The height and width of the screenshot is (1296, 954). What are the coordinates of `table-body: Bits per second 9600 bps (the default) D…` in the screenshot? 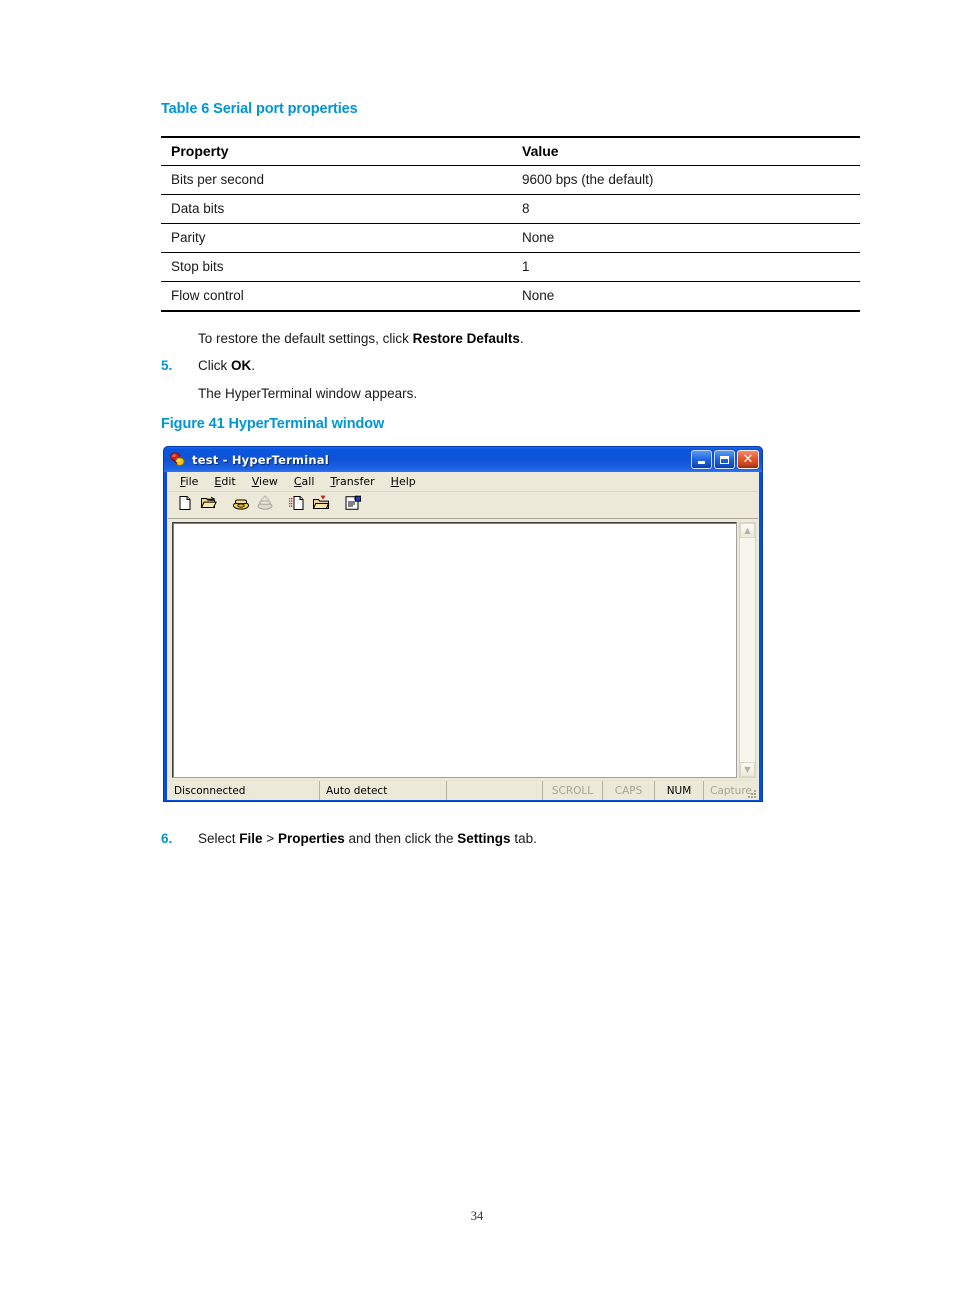 It's located at (510, 238).